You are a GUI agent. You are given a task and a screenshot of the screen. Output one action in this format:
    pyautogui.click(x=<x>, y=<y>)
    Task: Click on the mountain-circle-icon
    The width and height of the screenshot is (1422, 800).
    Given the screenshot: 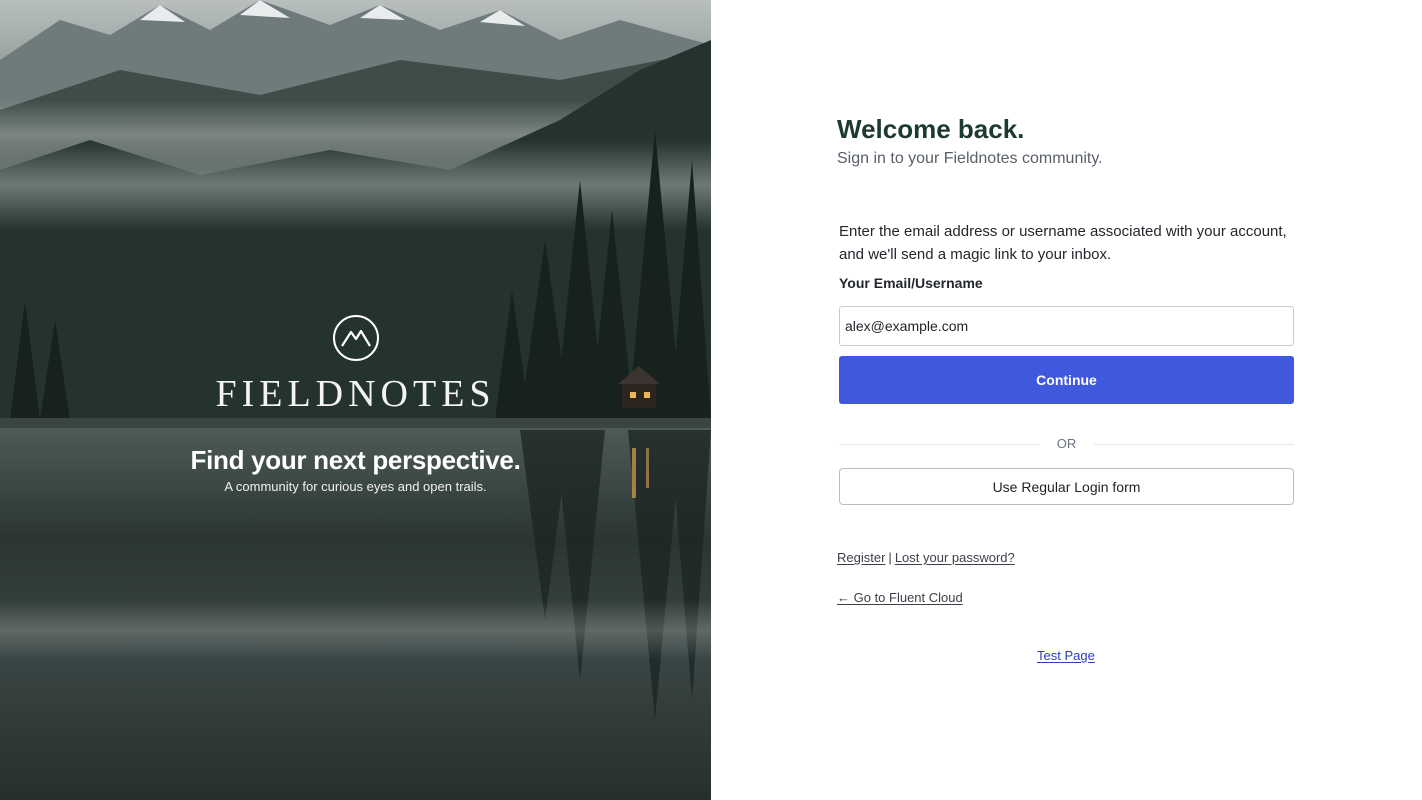 What is the action you would take?
    pyautogui.click(x=355, y=338)
    